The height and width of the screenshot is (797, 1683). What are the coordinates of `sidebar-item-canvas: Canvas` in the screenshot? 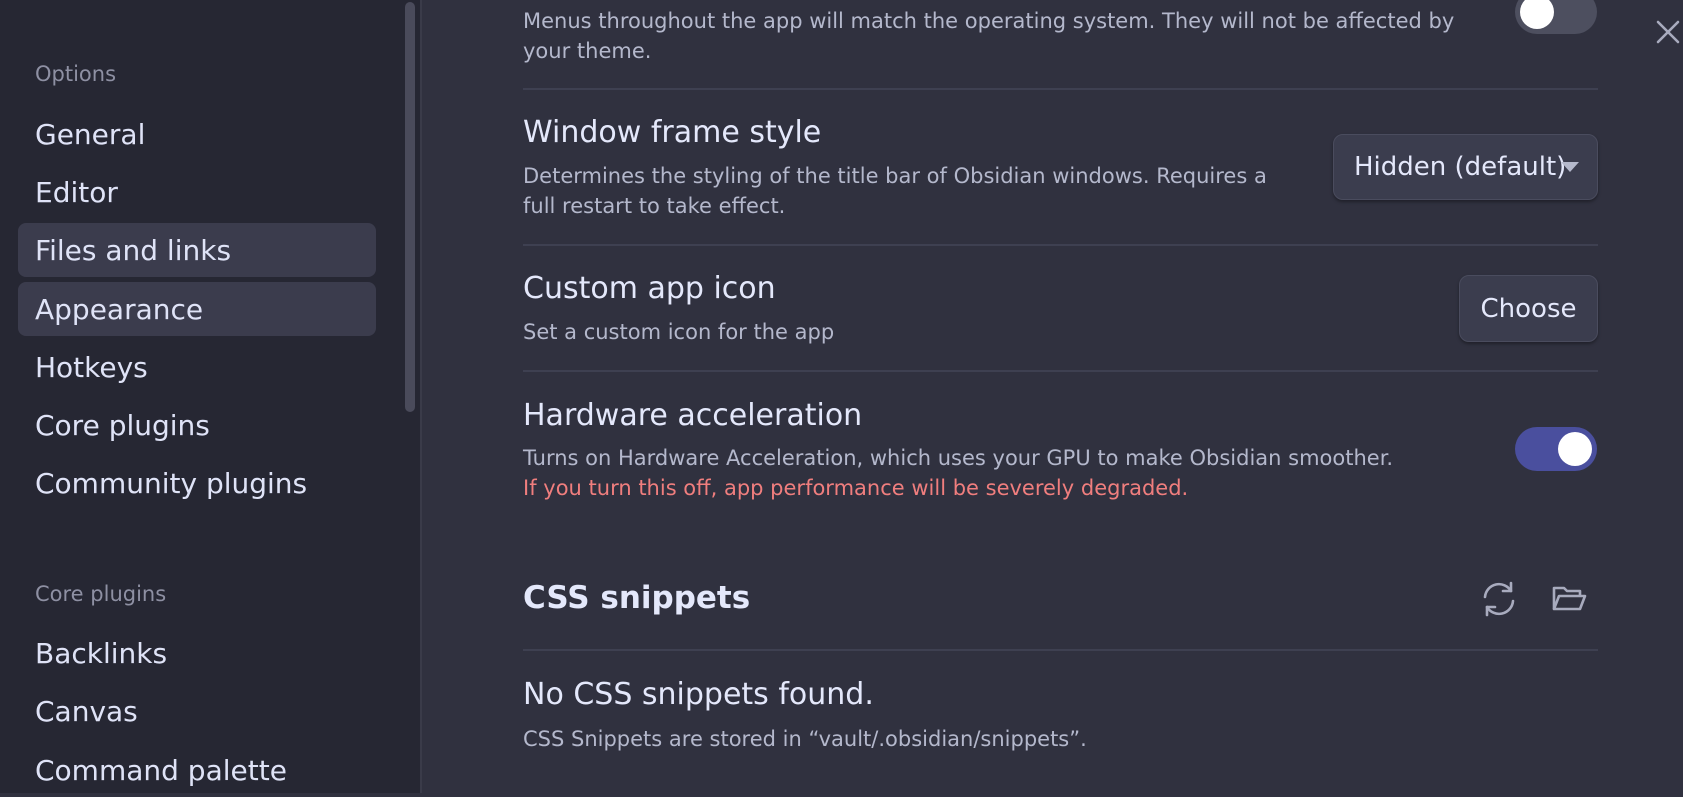 It's located at (197, 711).